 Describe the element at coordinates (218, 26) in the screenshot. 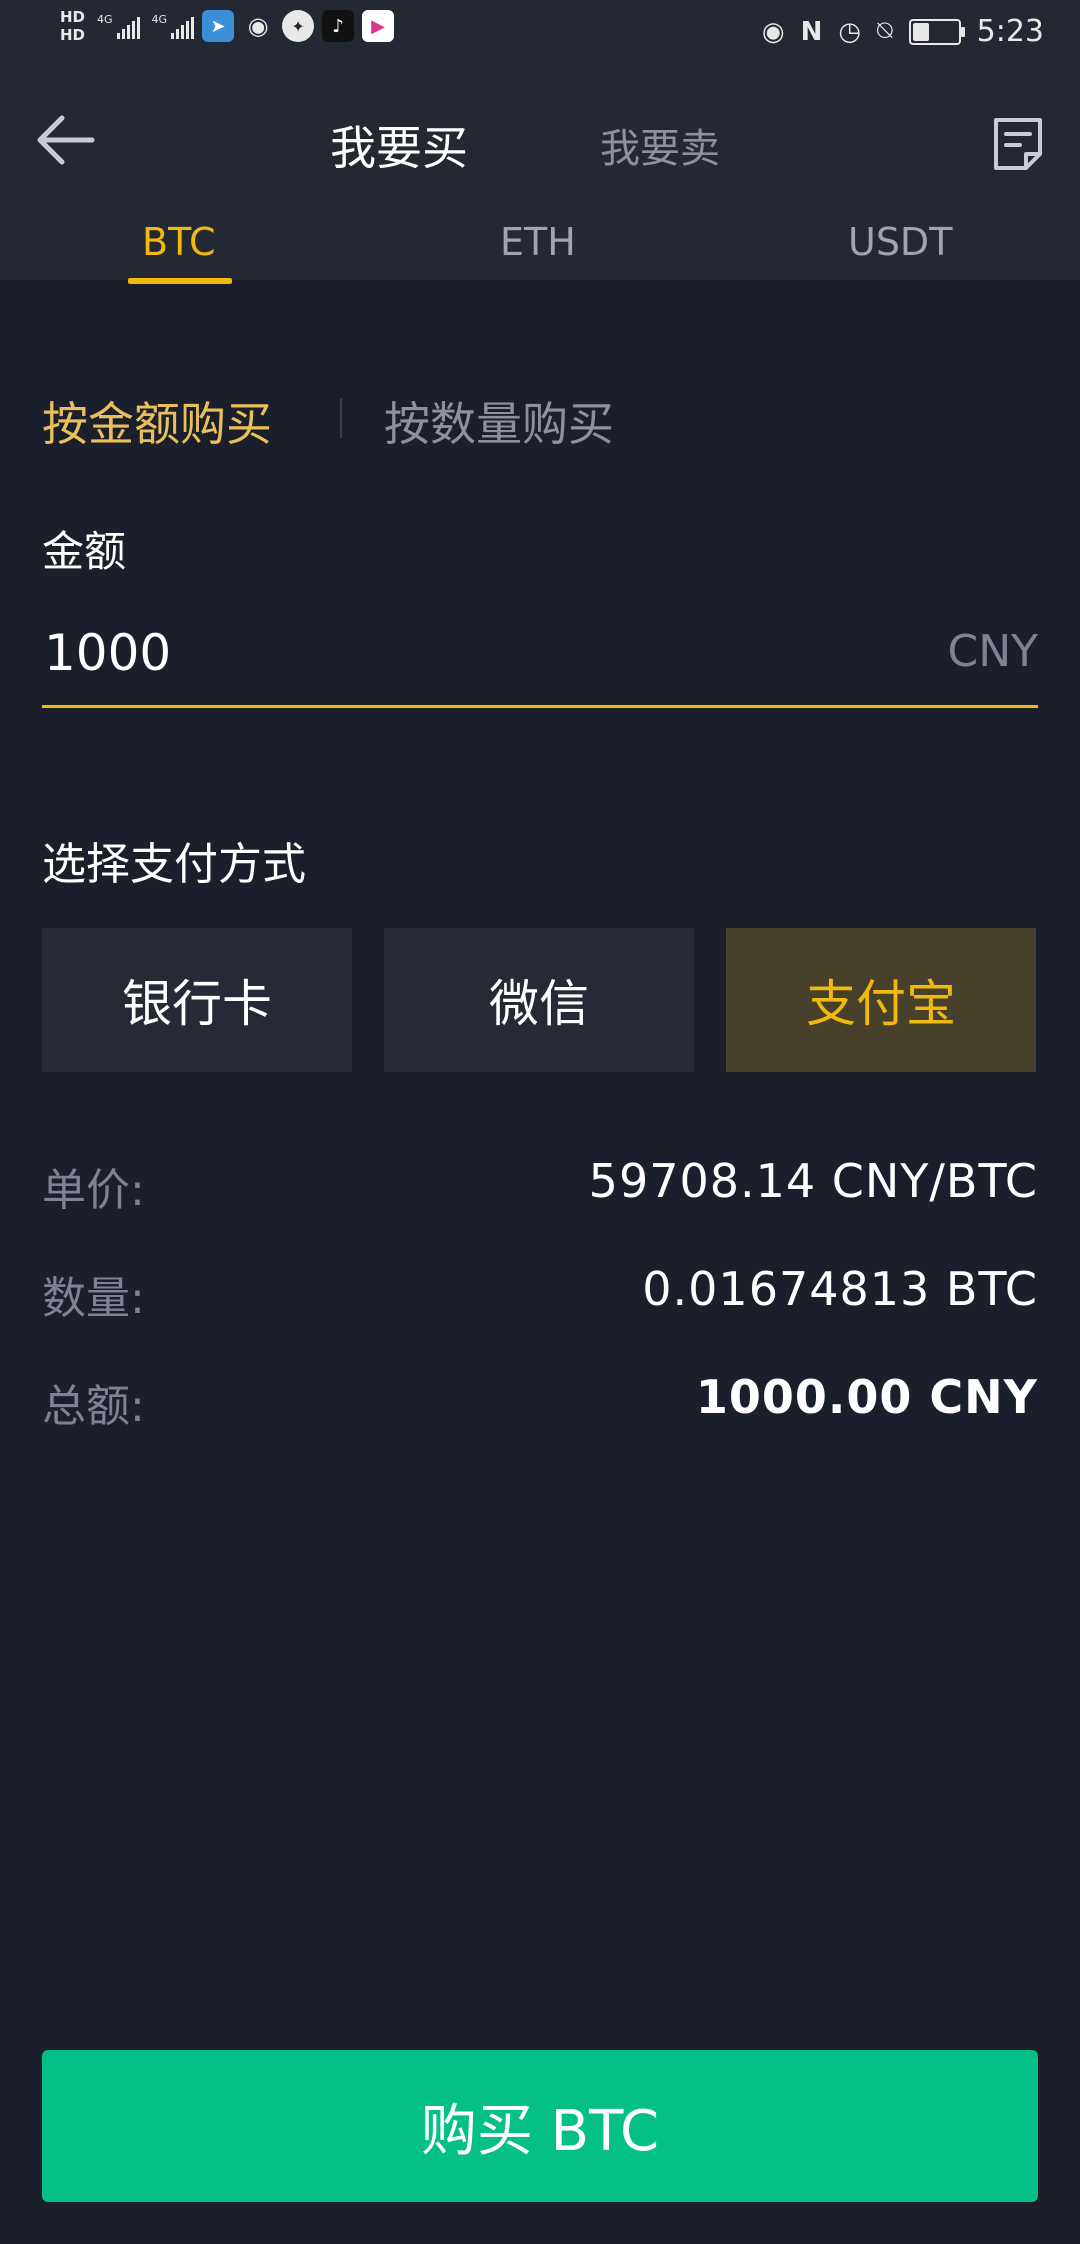

I see `telegram-icon: ➤` at that location.